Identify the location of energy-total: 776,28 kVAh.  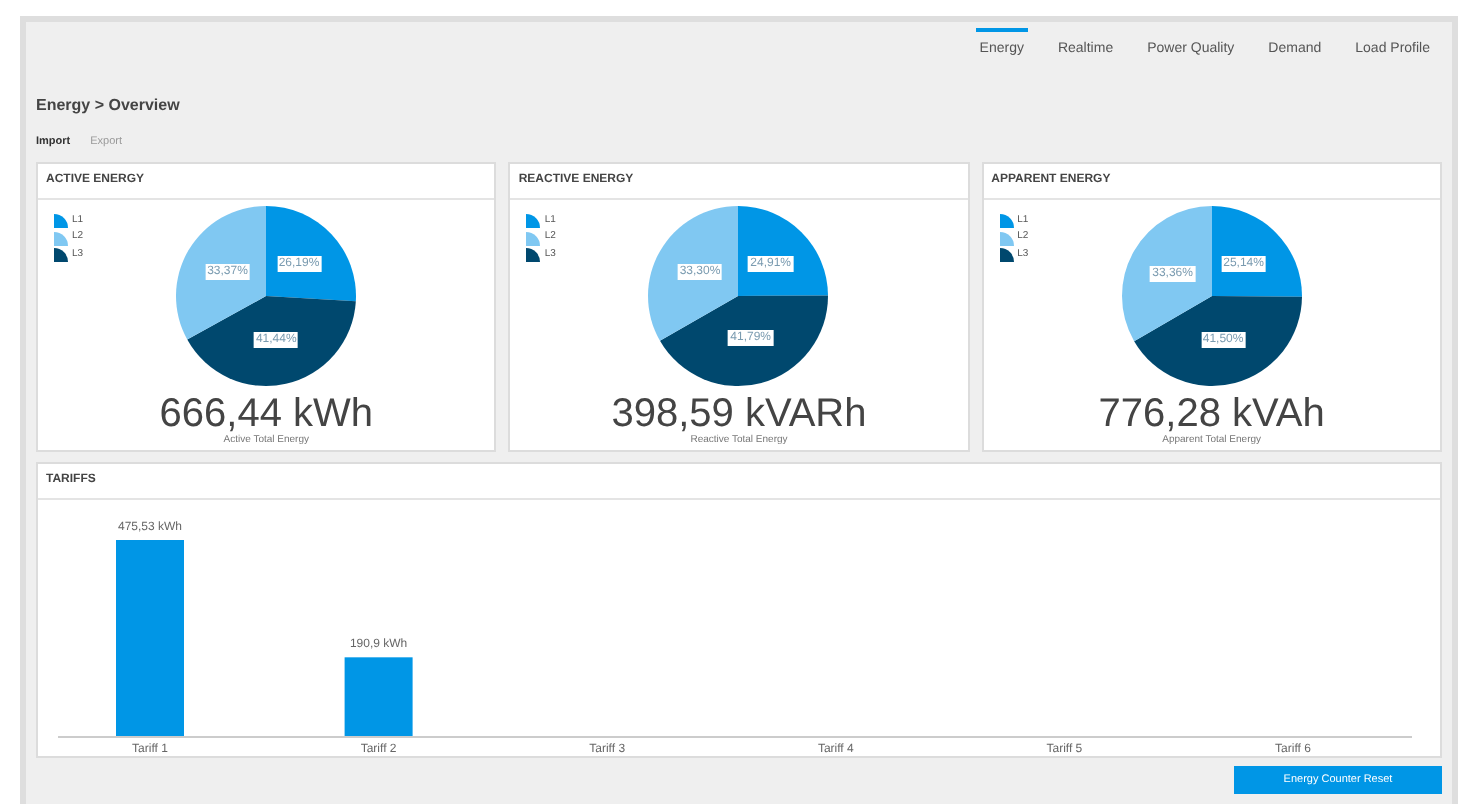
(1211, 413).